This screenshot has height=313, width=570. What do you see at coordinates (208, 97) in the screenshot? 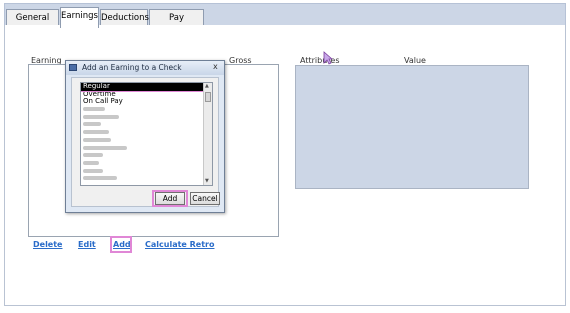
I see `scrollbar-thumb` at bounding box center [208, 97].